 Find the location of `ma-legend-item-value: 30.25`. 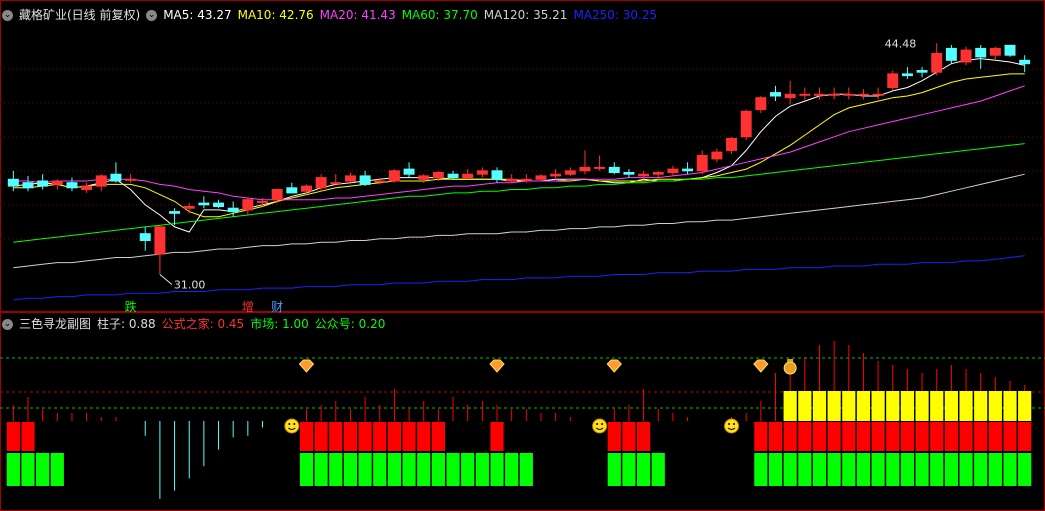

ma-legend-item-value: 30.25 is located at coordinates (638, 15).